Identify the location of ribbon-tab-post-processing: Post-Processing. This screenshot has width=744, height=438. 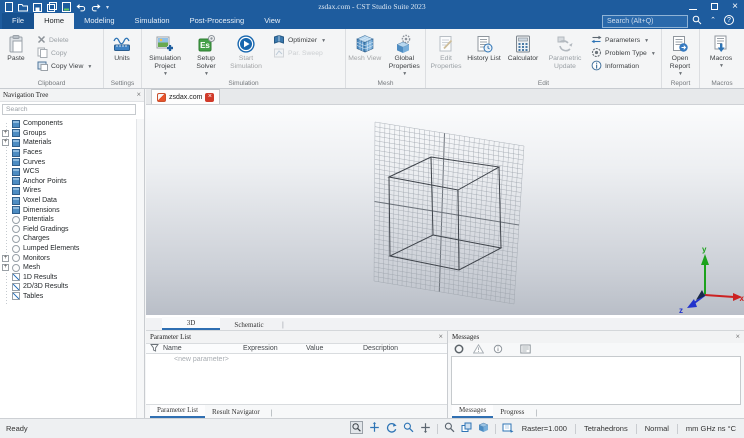
(217, 21).